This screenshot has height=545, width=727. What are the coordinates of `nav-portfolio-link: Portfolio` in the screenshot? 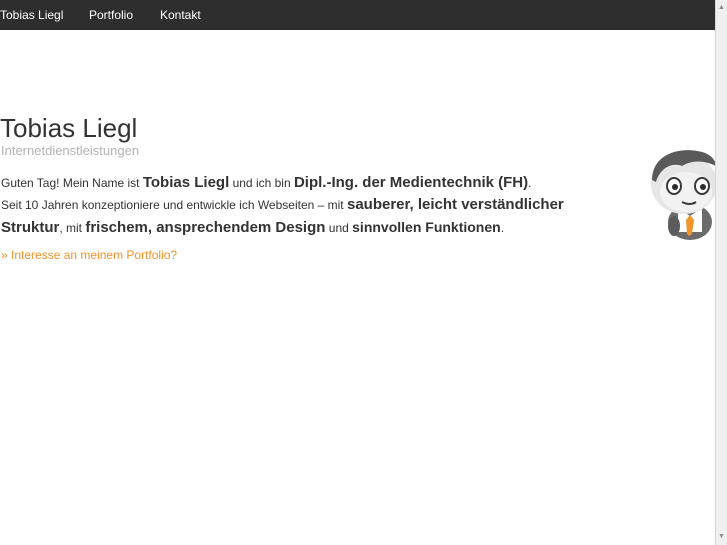 It's located at (111, 15).